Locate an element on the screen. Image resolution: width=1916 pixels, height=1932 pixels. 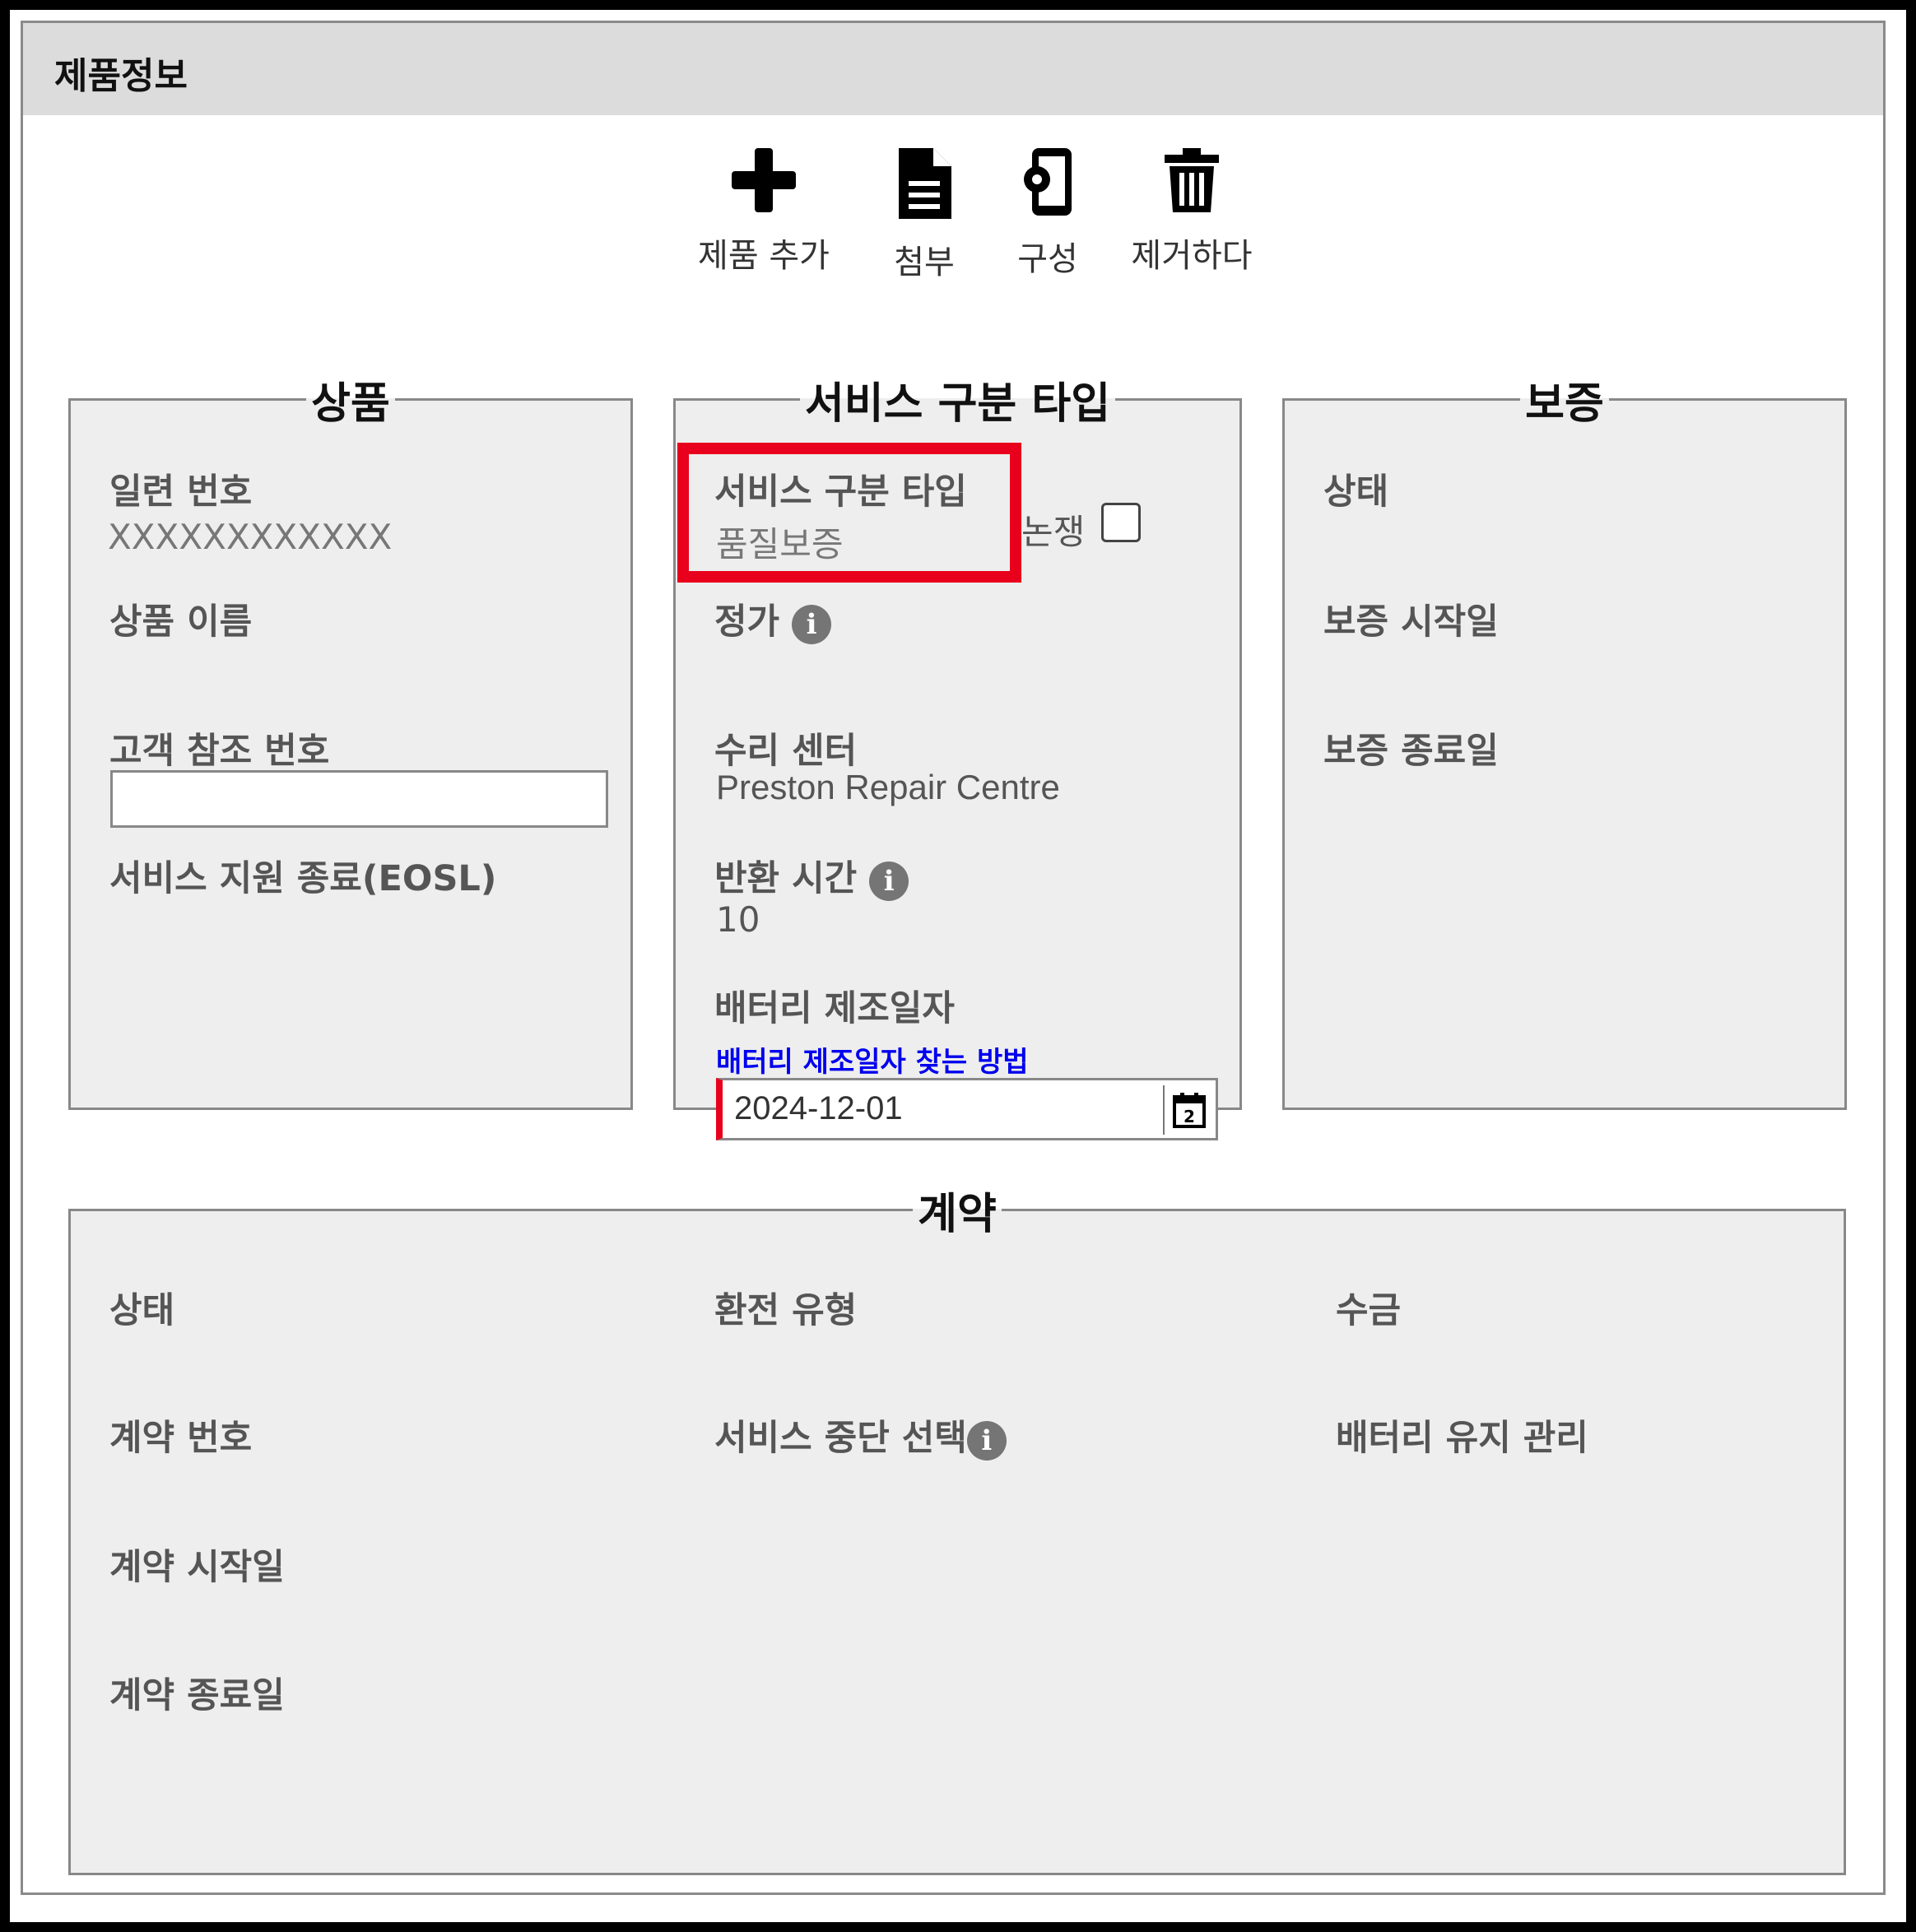
configure-button: 구성 is located at coordinates (1047, 213).